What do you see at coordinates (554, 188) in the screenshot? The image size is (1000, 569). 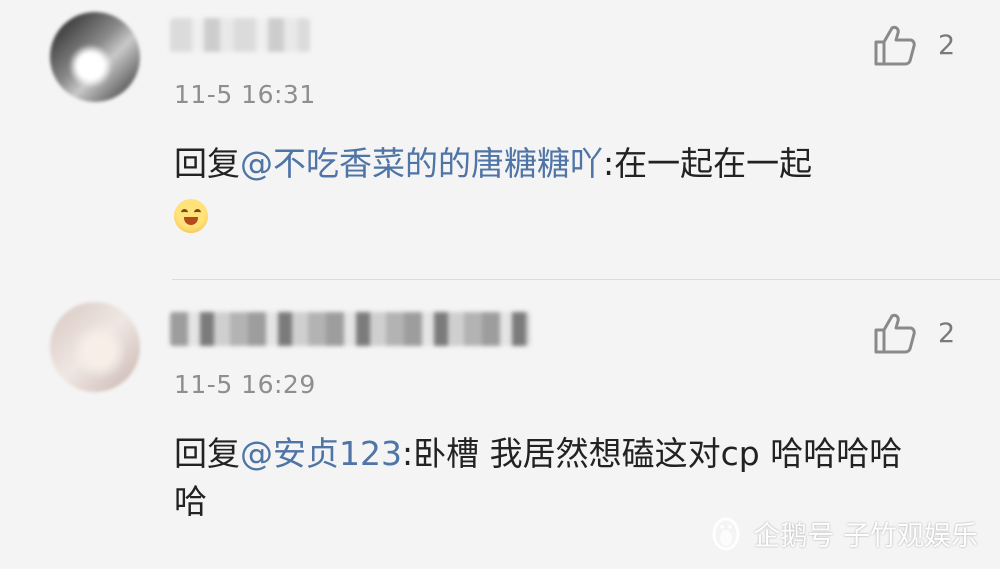 I see `comment-content: 回复@不吃香菜的的唐糖糖吖:在一起在一起` at bounding box center [554, 188].